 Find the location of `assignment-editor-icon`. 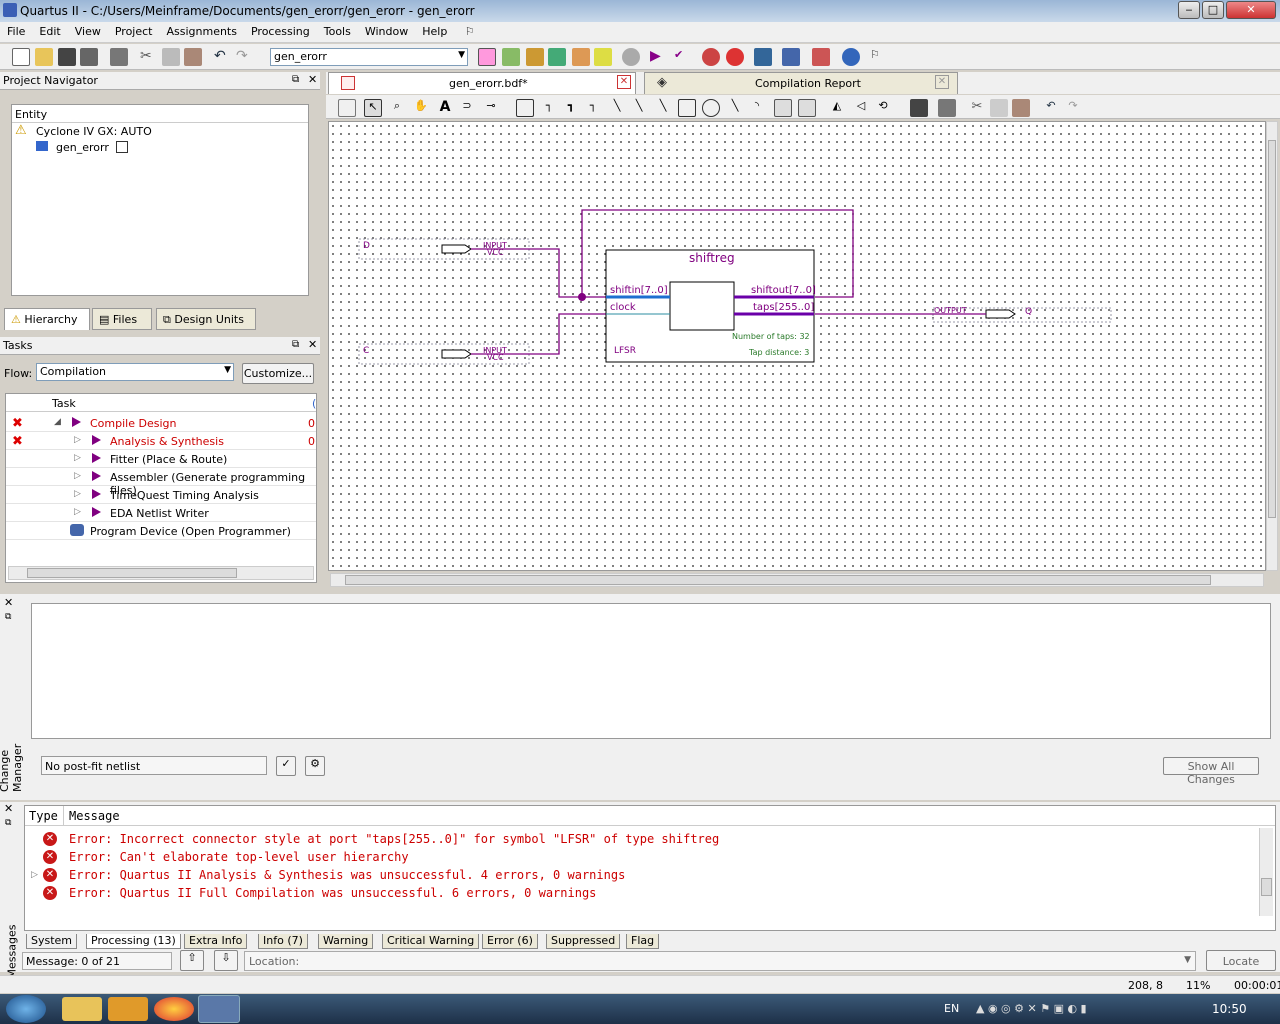

assignment-editor-icon is located at coordinates (487, 57).